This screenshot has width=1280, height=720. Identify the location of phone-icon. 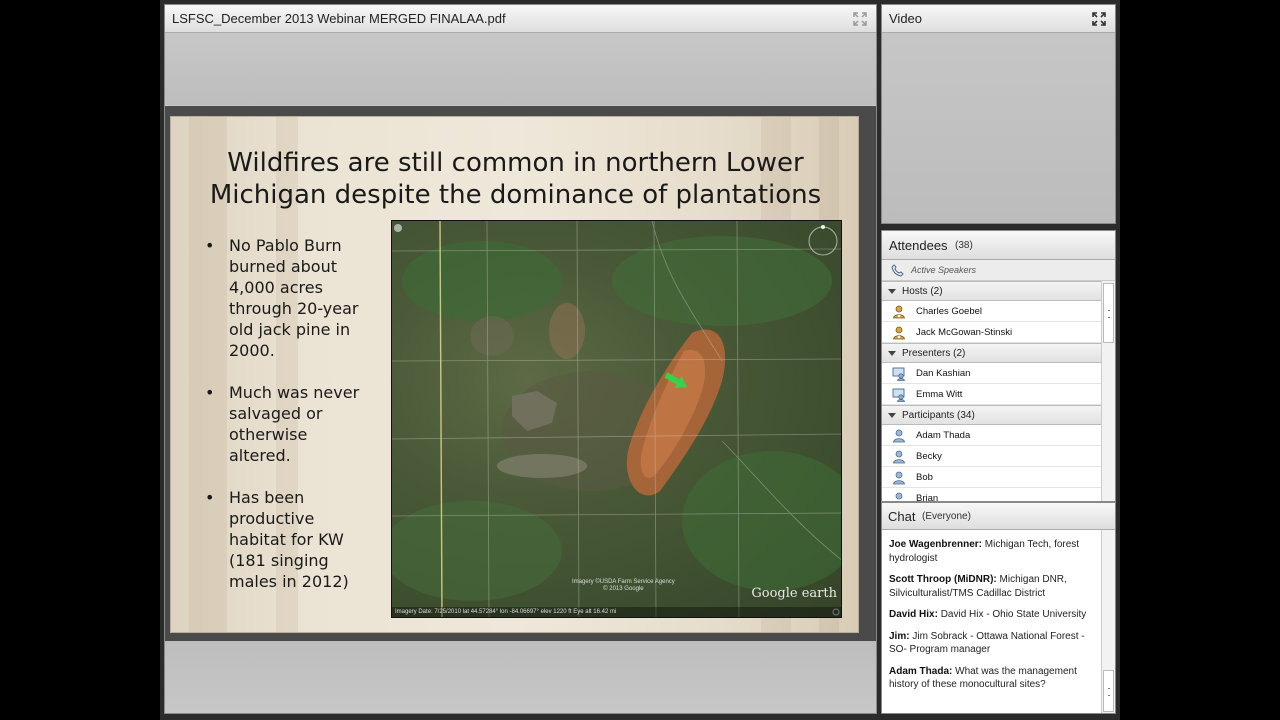
(897, 270).